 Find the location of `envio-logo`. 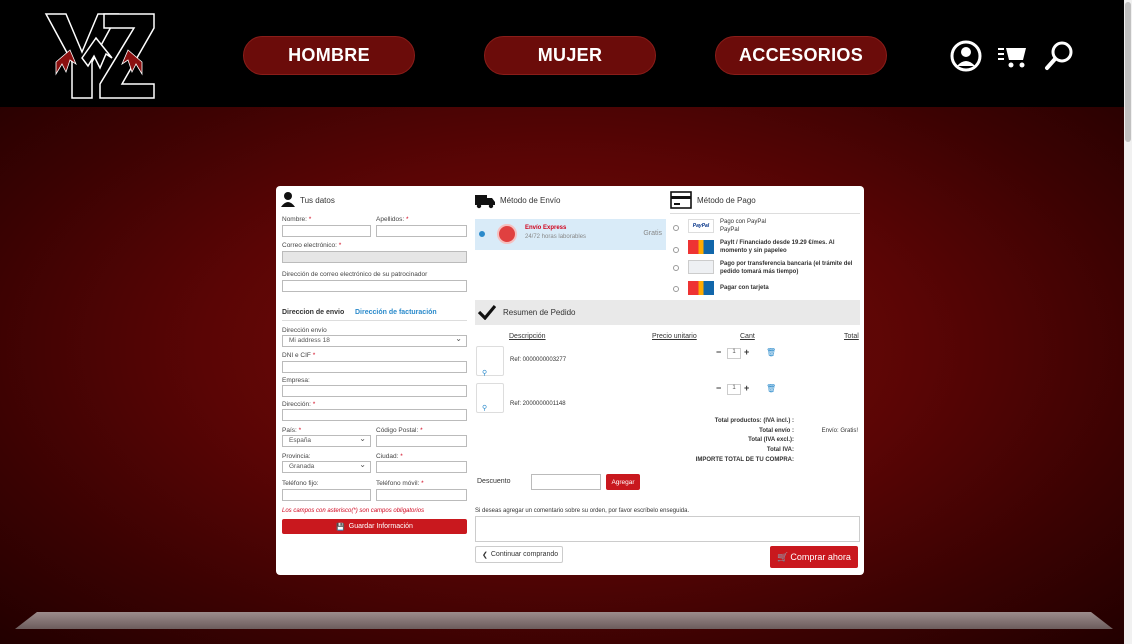

envio-logo is located at coordinates (507, 234).